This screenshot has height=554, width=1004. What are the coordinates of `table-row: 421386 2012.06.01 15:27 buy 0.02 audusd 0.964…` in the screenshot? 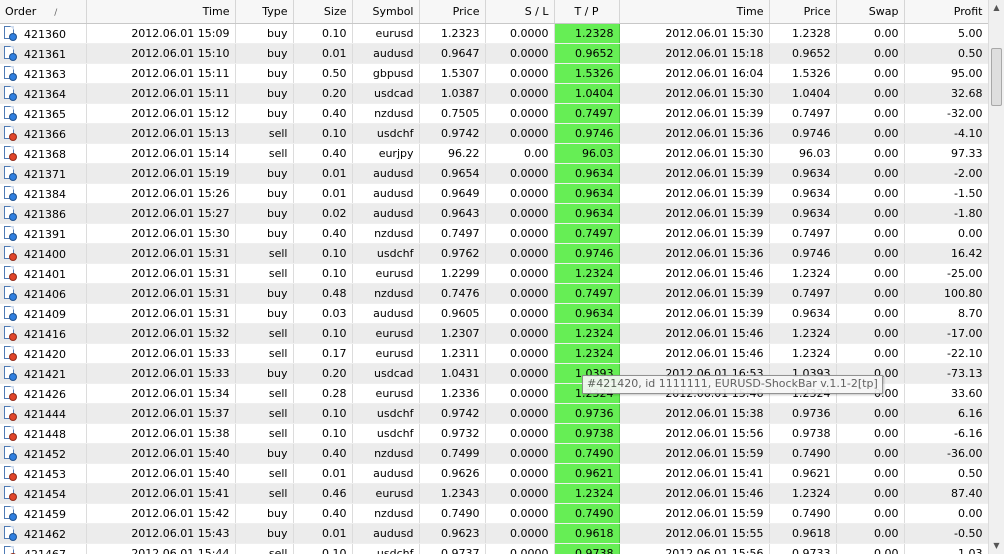 It's located at (494, 213).